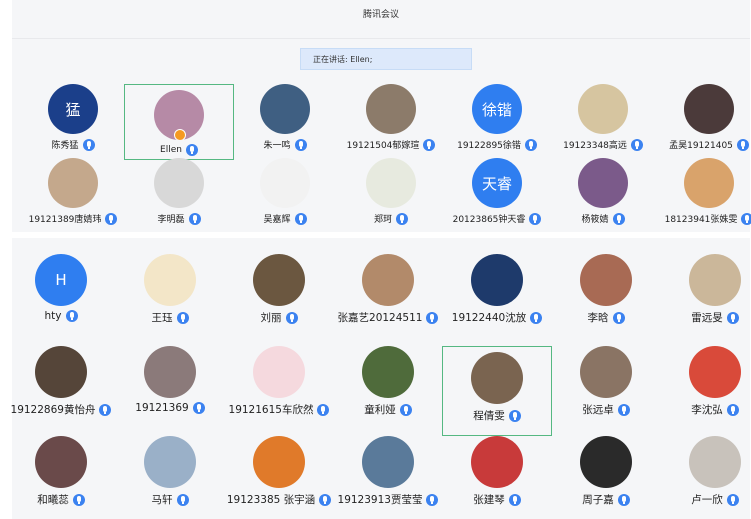 The image size is (751, 519). Describe the element at coordinates (606, 471) in the screenshot. I see `participant-tile: 周子嘉` at that location.